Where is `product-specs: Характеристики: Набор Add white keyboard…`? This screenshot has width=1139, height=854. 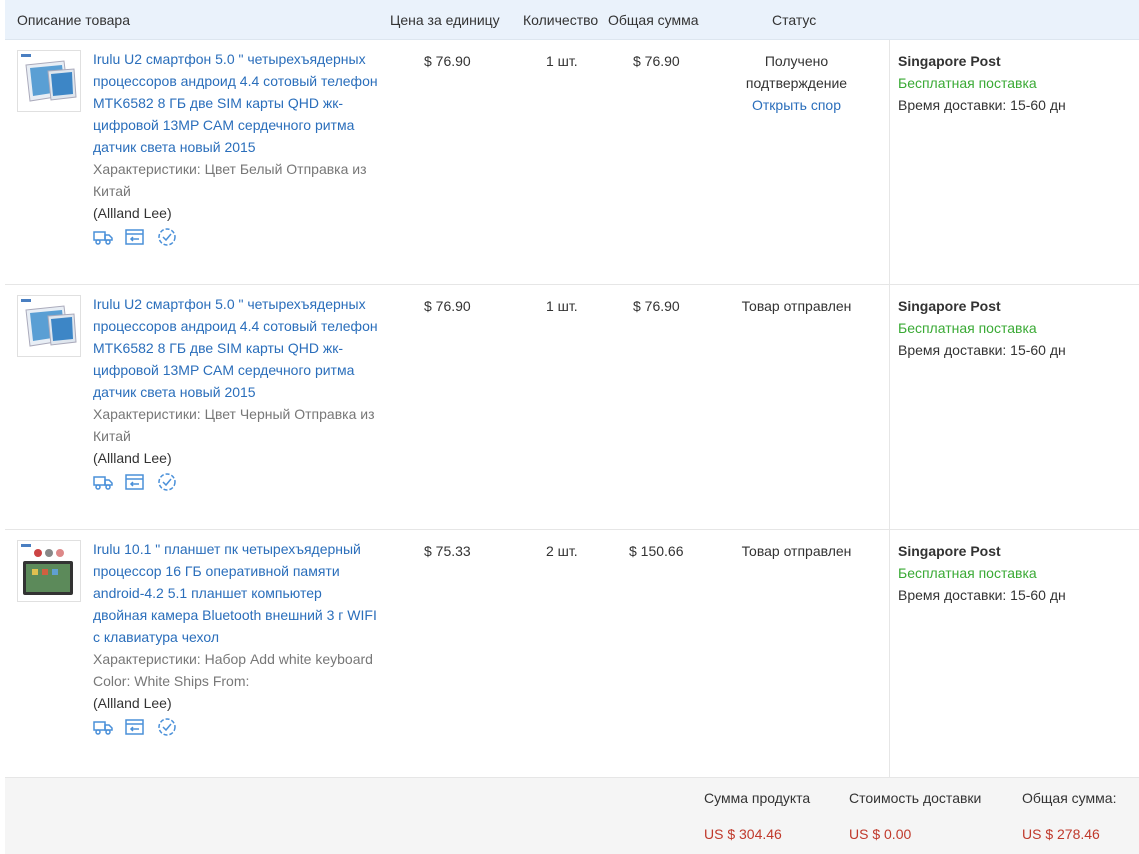
product-specs: Характеристики: Набор Add white keyboard… is located at coordinates (233, 670).